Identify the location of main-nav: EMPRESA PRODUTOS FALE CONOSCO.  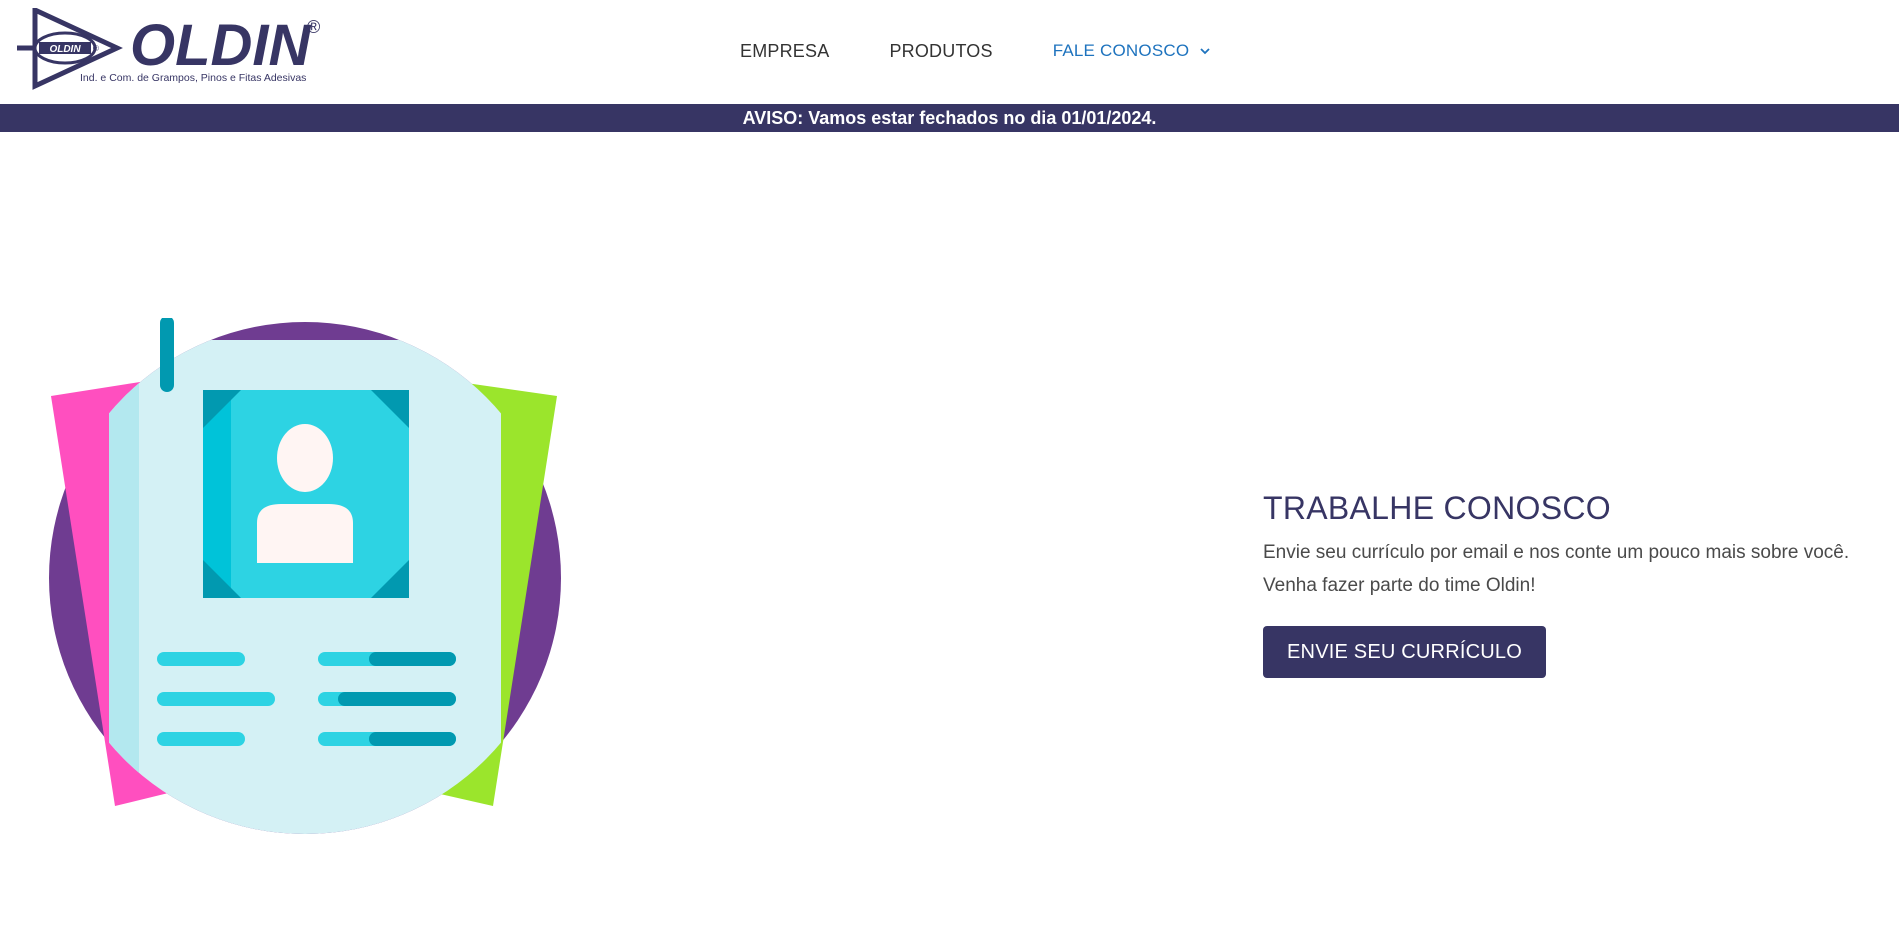
(975, 51).